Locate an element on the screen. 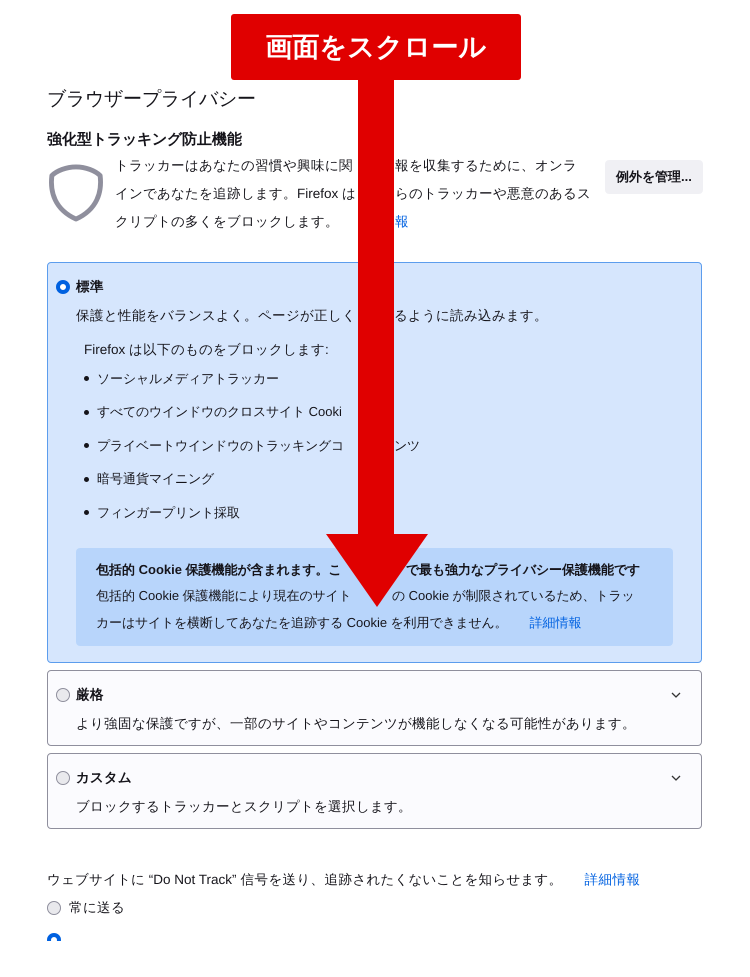 This screenshot has width=750, height=977. option-label: 厳格 is located at coordinates (90, 695).